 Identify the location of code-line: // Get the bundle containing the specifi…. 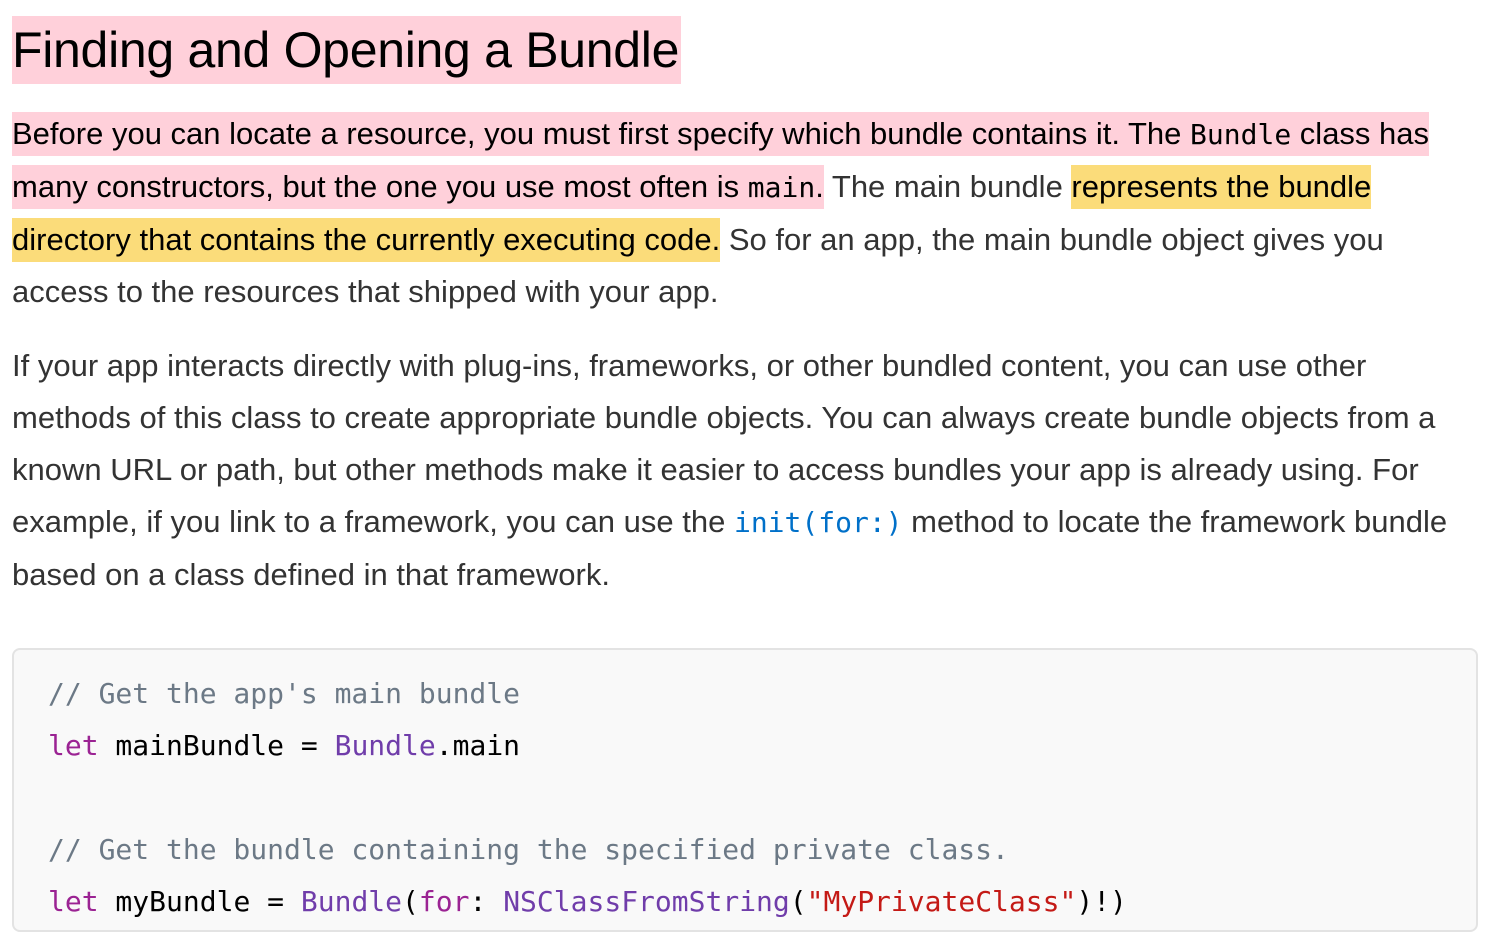
(762, 850).